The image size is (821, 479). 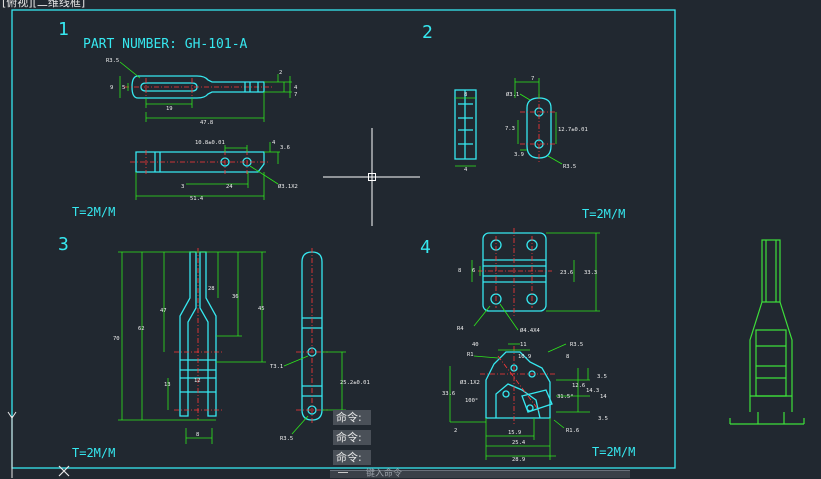 What do you see at coordinates (473, 271) in the screenshot?
I see `dim-label: 6` at bounding box center [473, 271].